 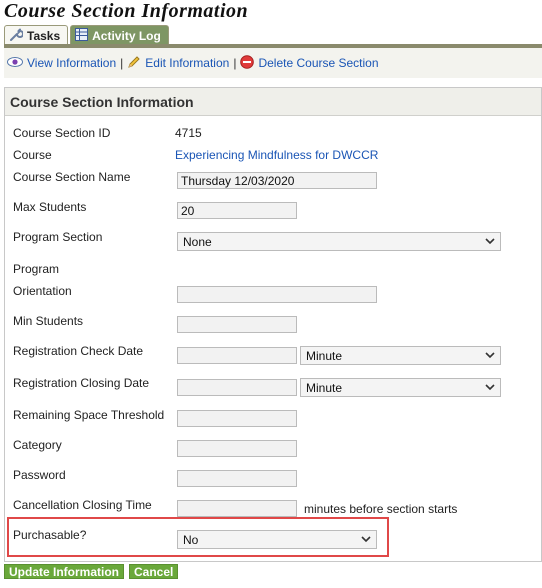 What do you see at coordinates (237, 418) in the screenshot?
I see `remaining-space-input` at bounding box center [237, 418].